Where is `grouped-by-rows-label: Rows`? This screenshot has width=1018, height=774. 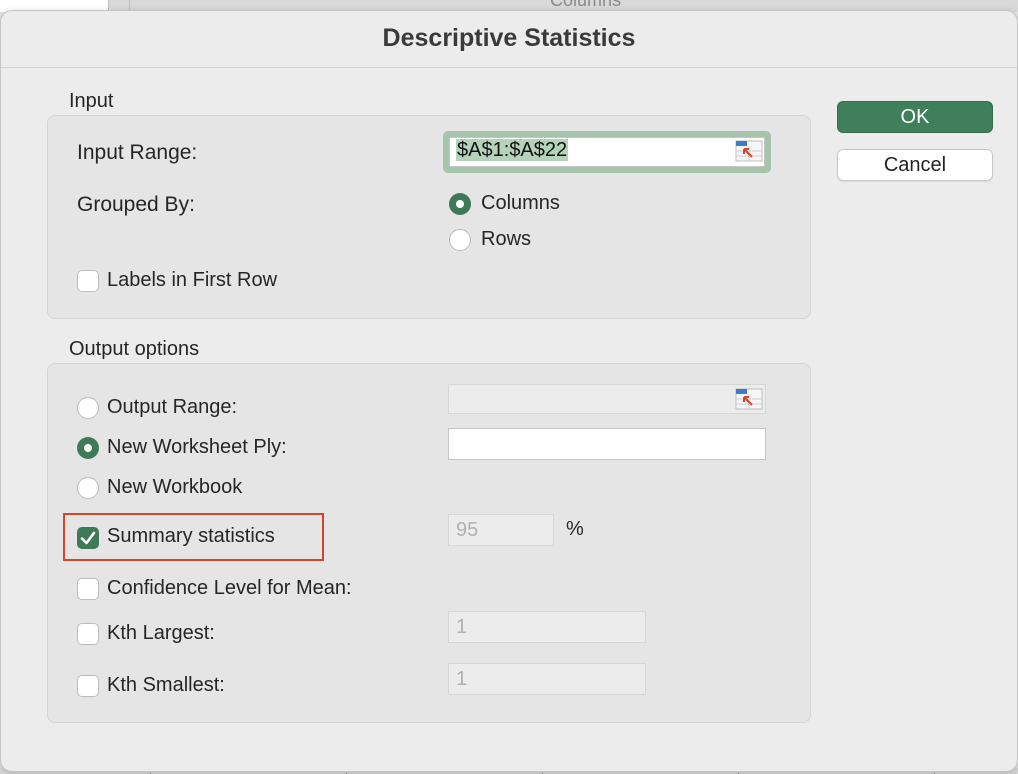
grouped-by-rows-label: Rows is located at coordinates (506, 239).